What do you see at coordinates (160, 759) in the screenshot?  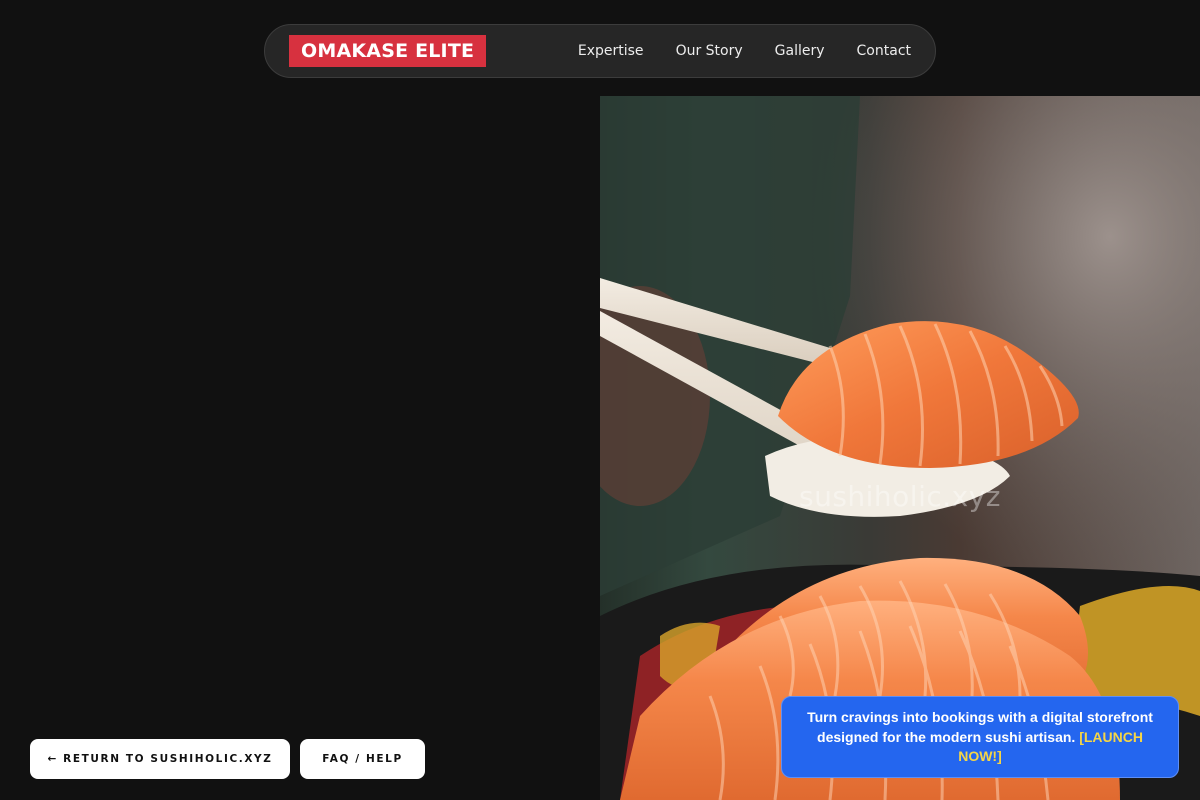 I see `return-button: ← RETURN TO SUSHIHOLIC.XYZ` at bounding box center [160, 759].